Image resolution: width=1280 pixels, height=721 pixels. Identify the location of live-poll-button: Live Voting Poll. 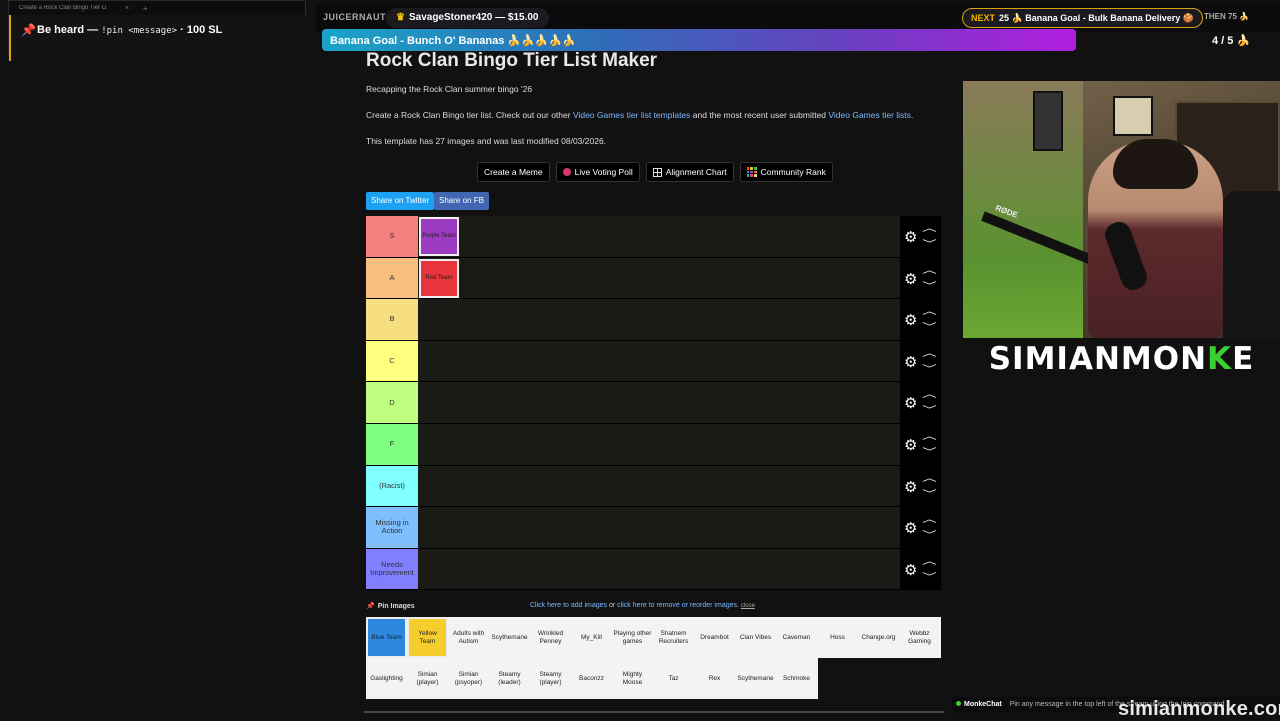
(597, 172).